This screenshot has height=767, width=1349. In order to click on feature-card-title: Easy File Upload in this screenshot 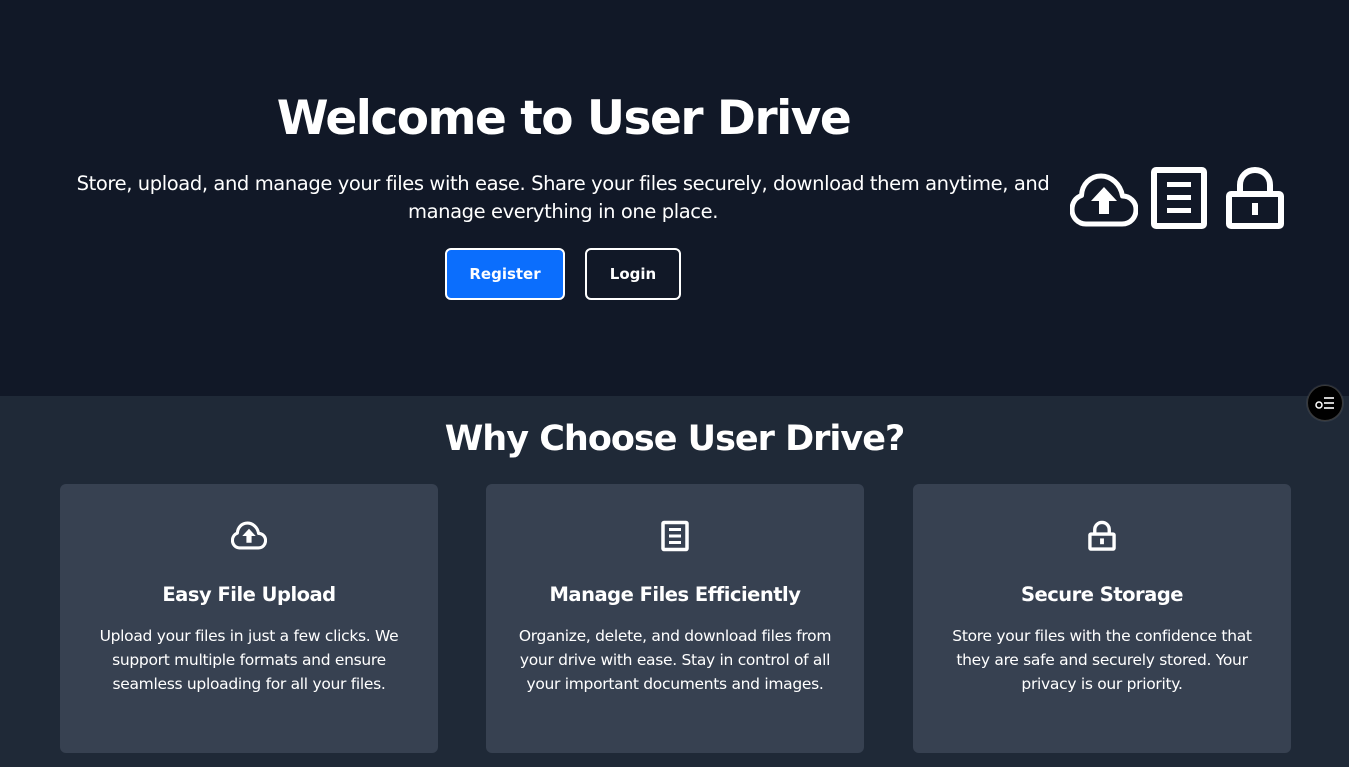, I will do `click(249, 594)`.